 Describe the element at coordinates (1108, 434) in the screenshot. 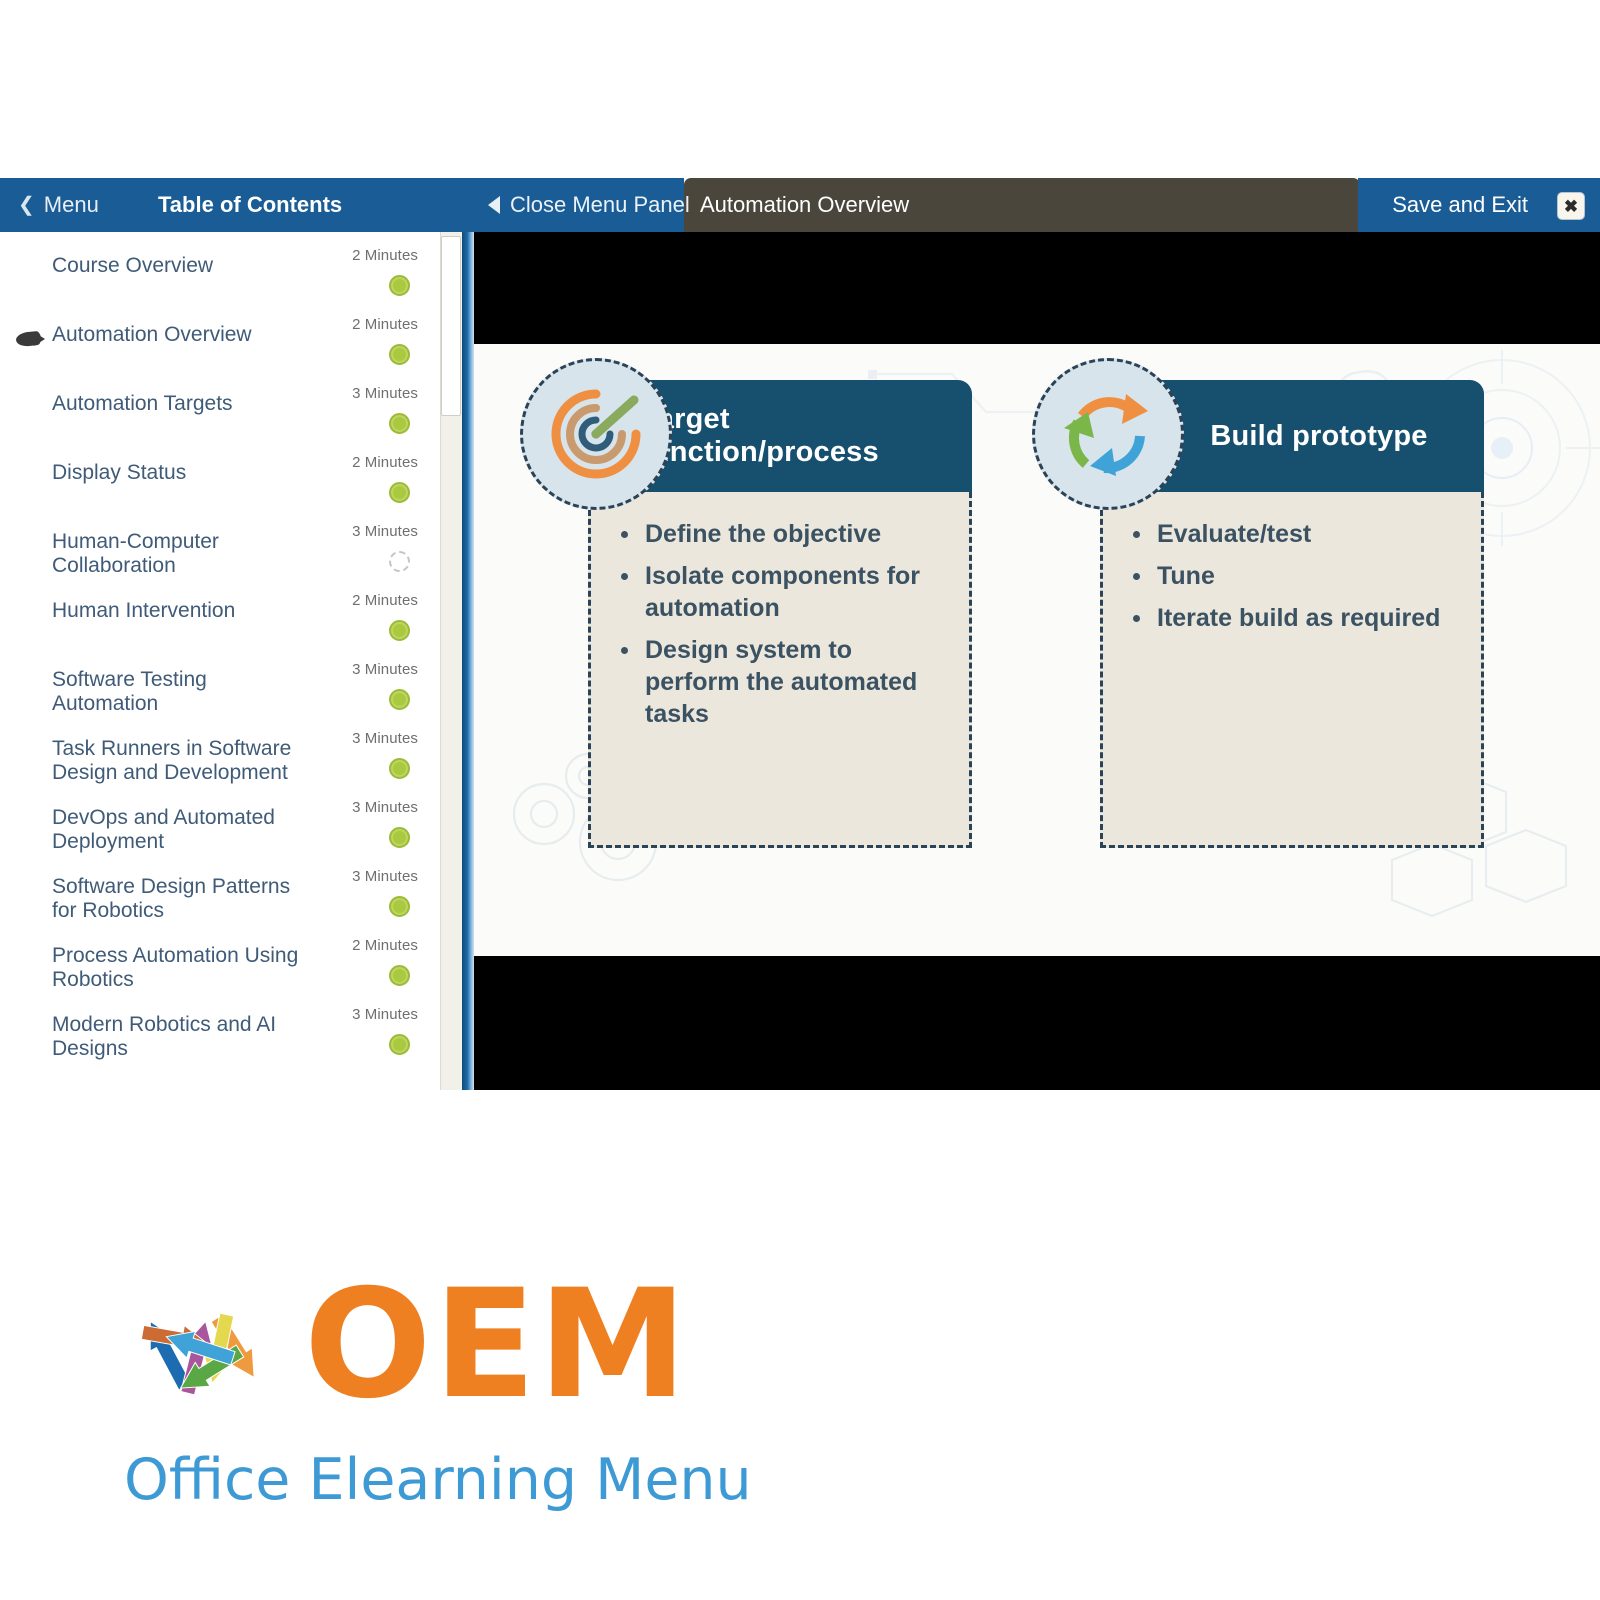

I see `circular-arrows-refresh-icon` at that location.